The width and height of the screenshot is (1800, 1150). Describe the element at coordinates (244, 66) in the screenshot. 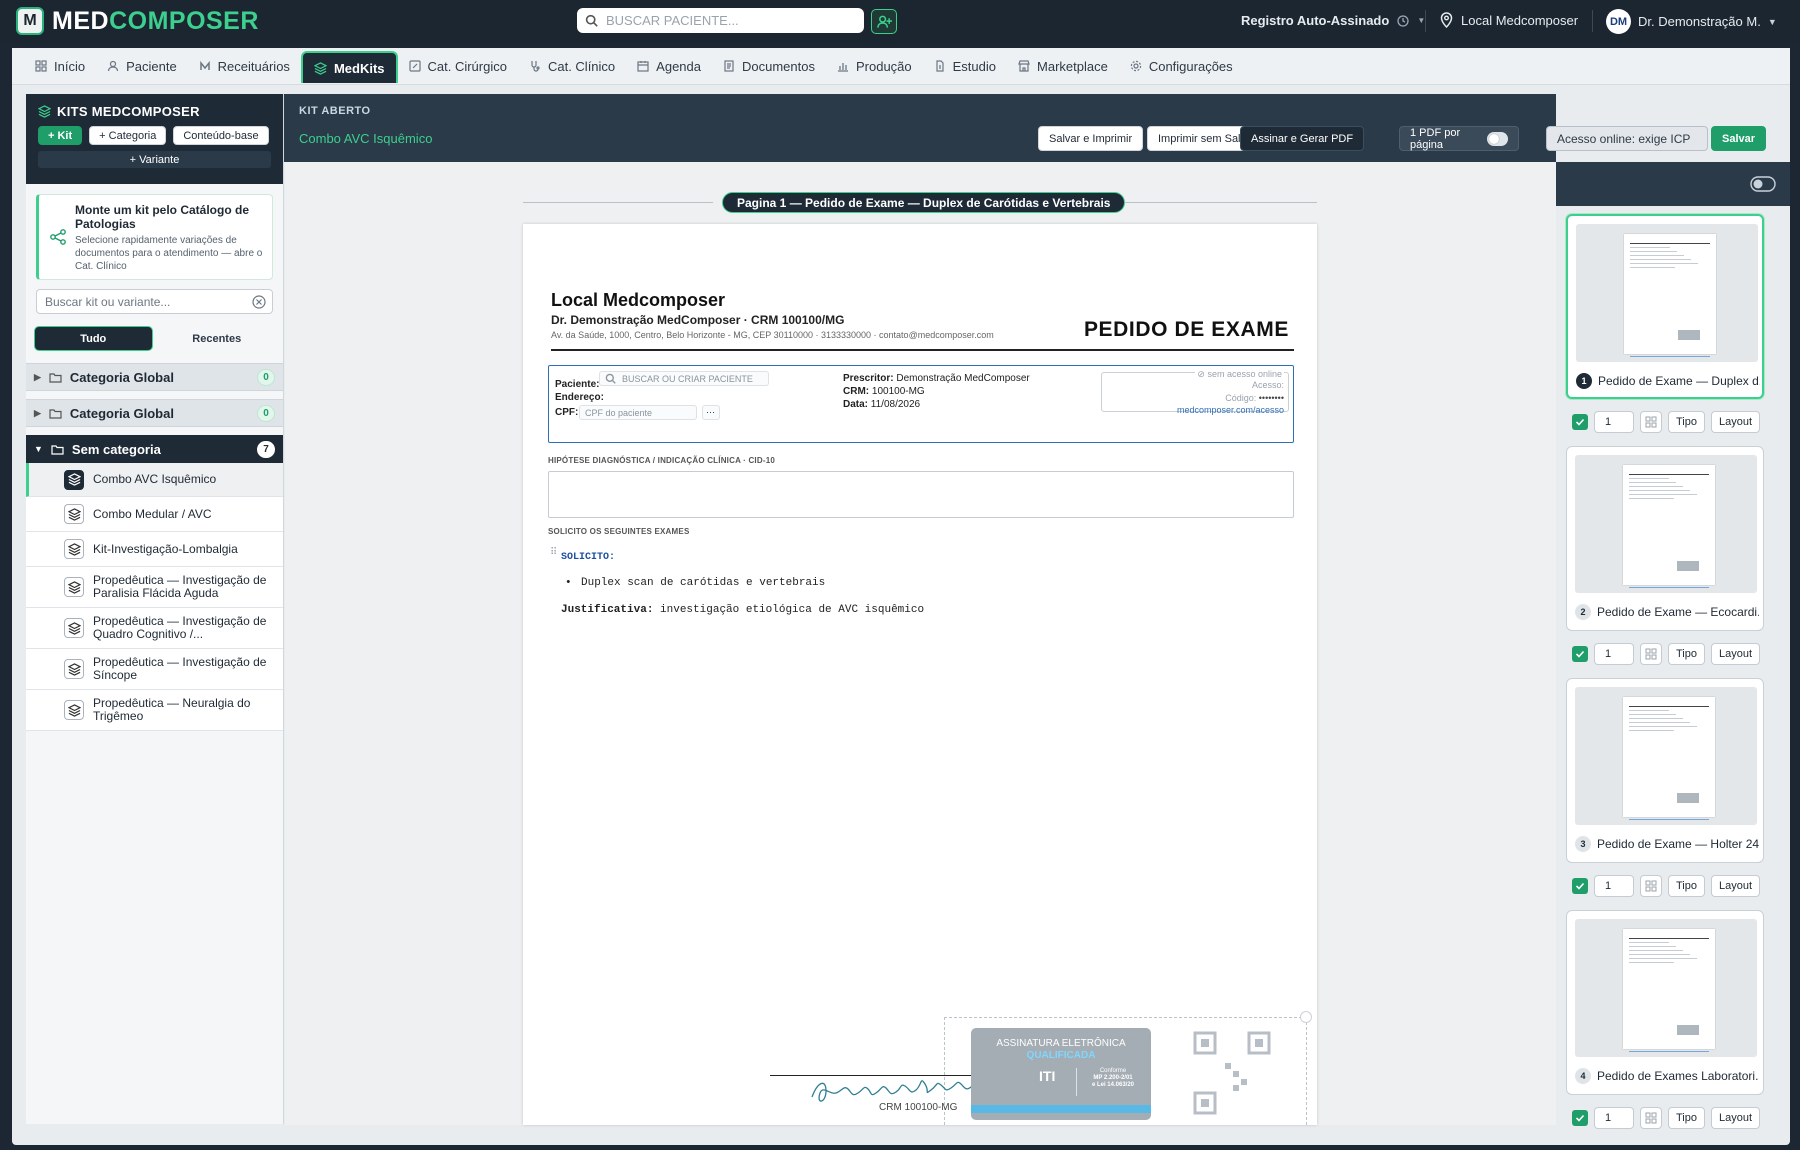

I see `tab-receitu-rios: Receituários` at that location.